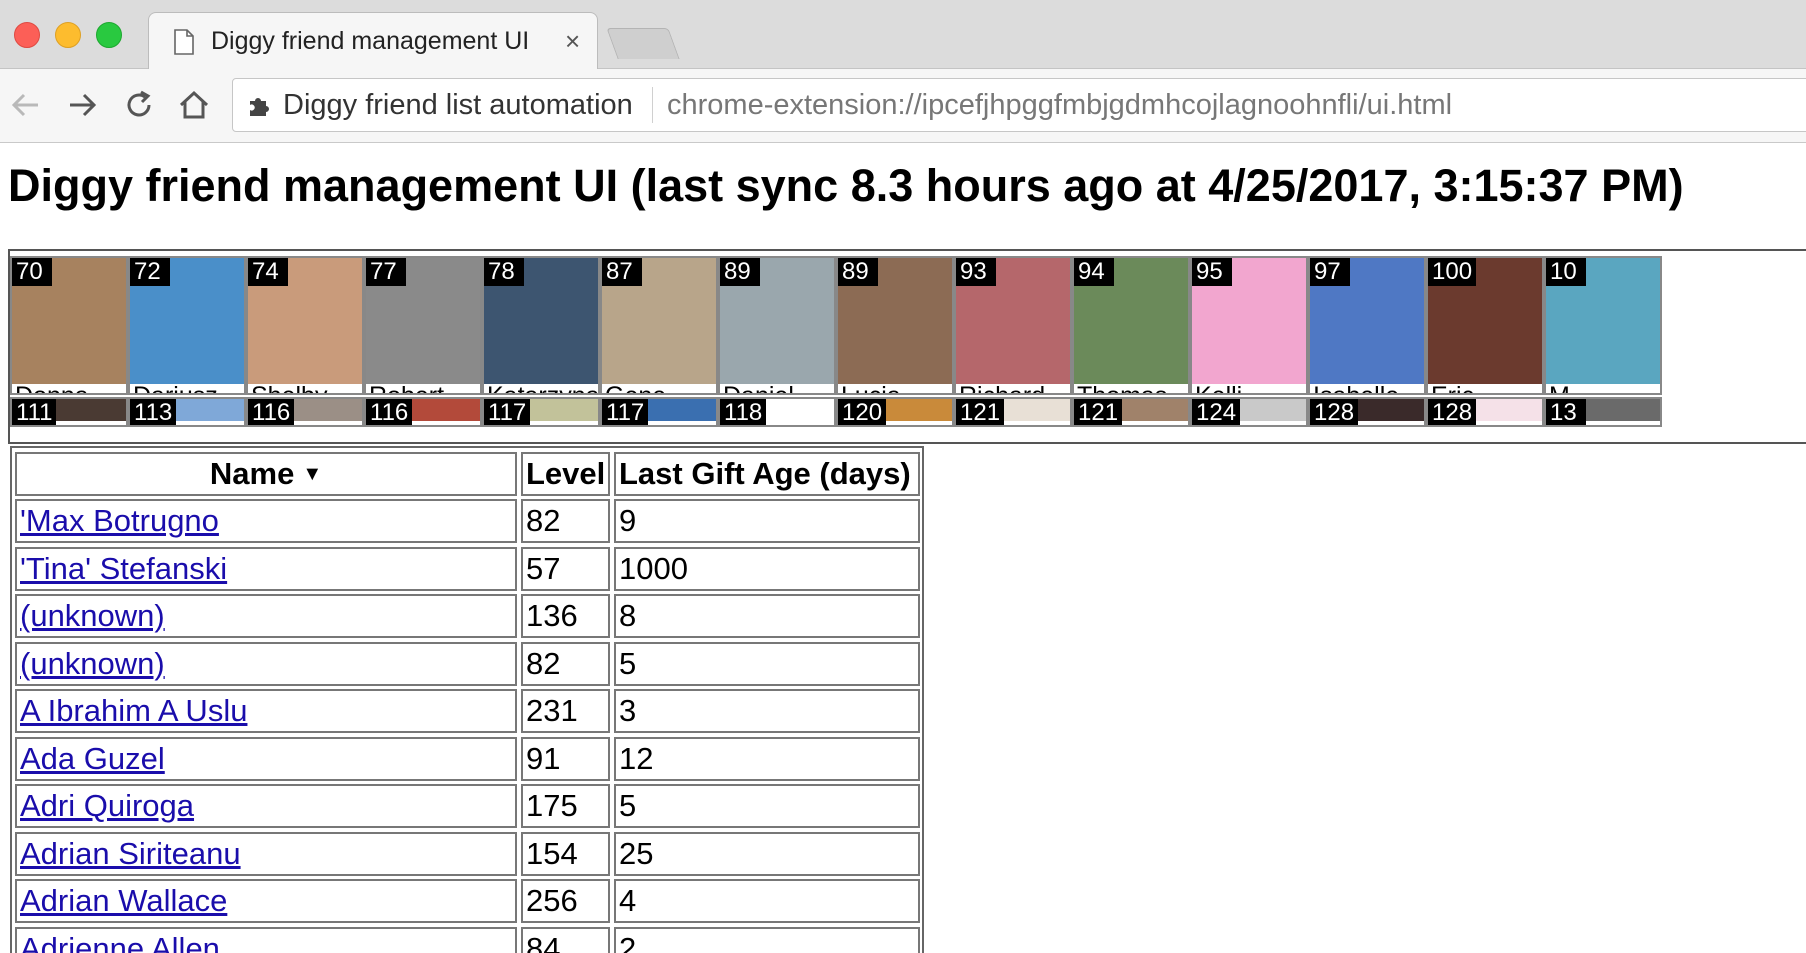 The image size is (1806, 953). I want to click on column-header-last-gift-age: Last Gift Age (days), so click(767, 474).